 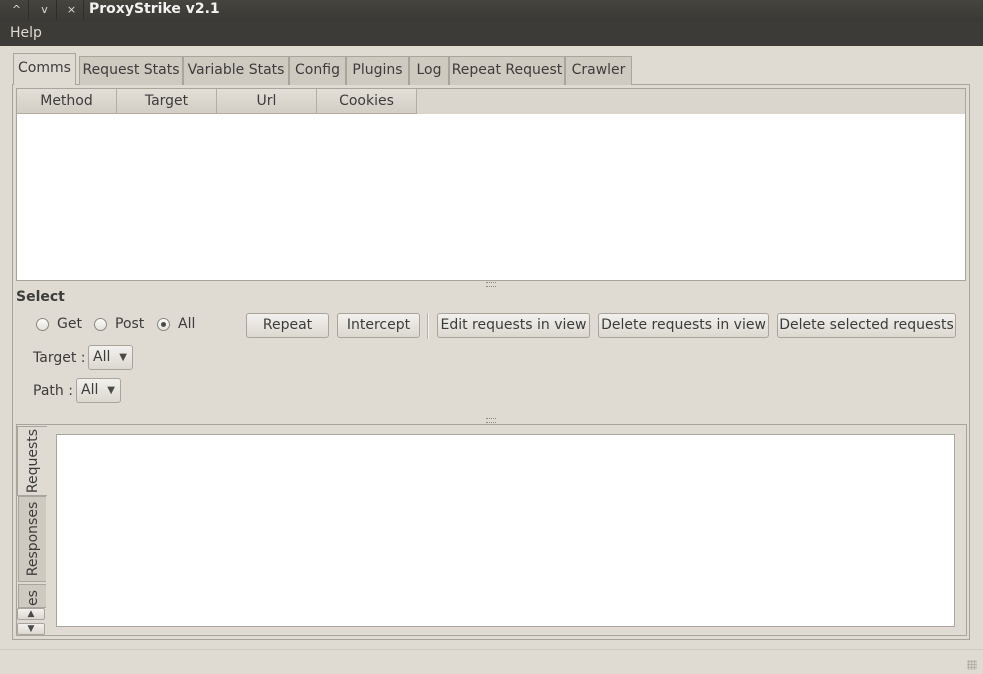 What do you see at coordinates (53, 391) in the screenshot?
I see `path-label: Path :` at bounding box center [53, 391].